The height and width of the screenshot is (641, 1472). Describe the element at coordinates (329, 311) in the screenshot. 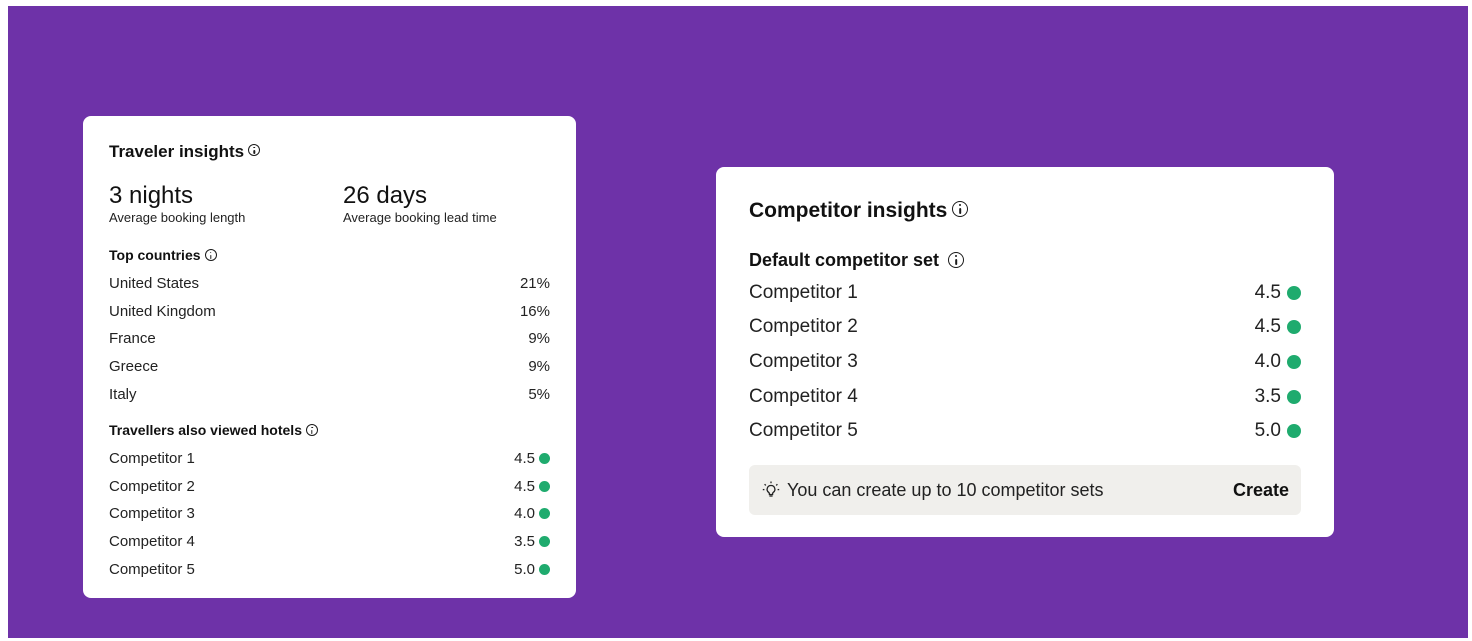

I see `country-row: United Kingdom 16%` at that location.